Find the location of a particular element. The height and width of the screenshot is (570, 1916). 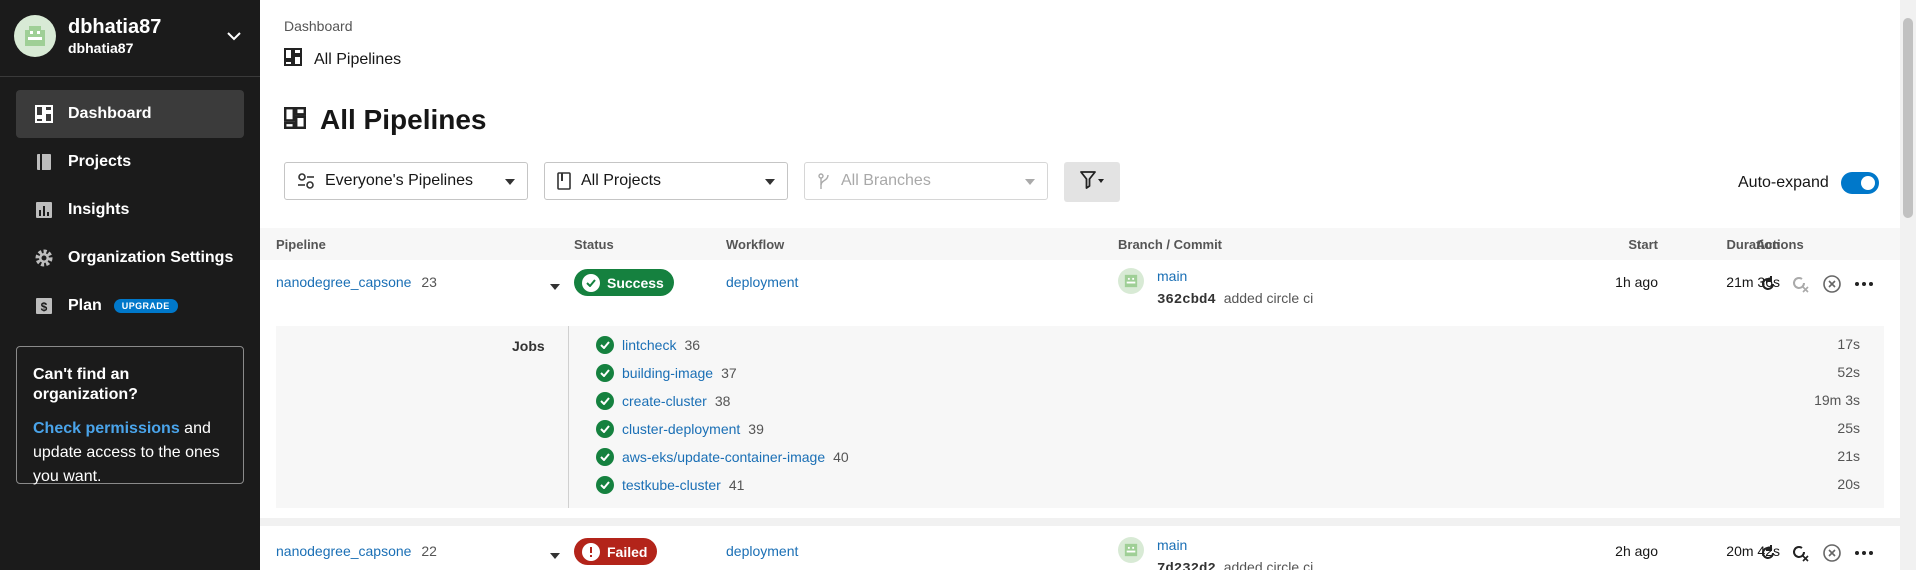

commit-hash: 7d232d2 is located at coordinates (1186, 565).